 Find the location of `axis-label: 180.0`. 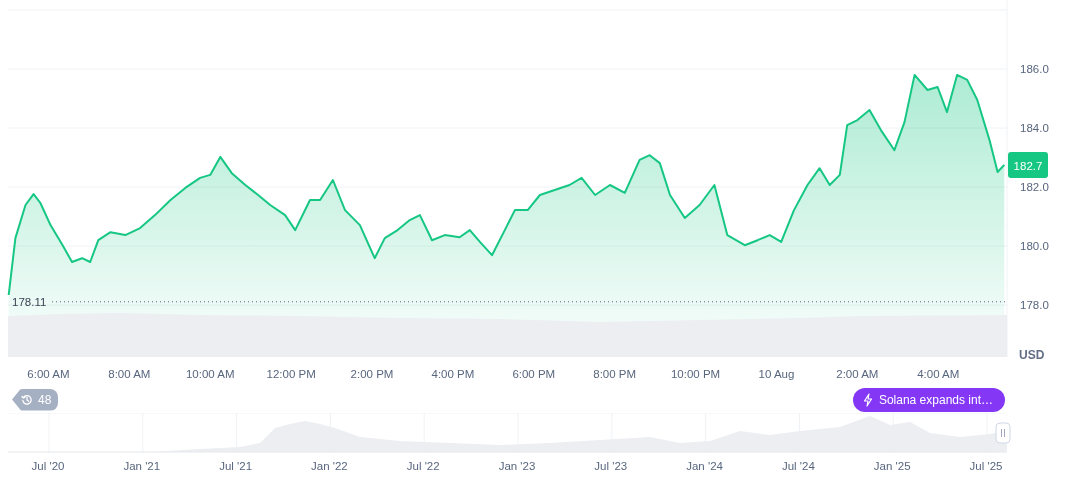

axis-label: 180.0 is located at coordinates (1034, 246).